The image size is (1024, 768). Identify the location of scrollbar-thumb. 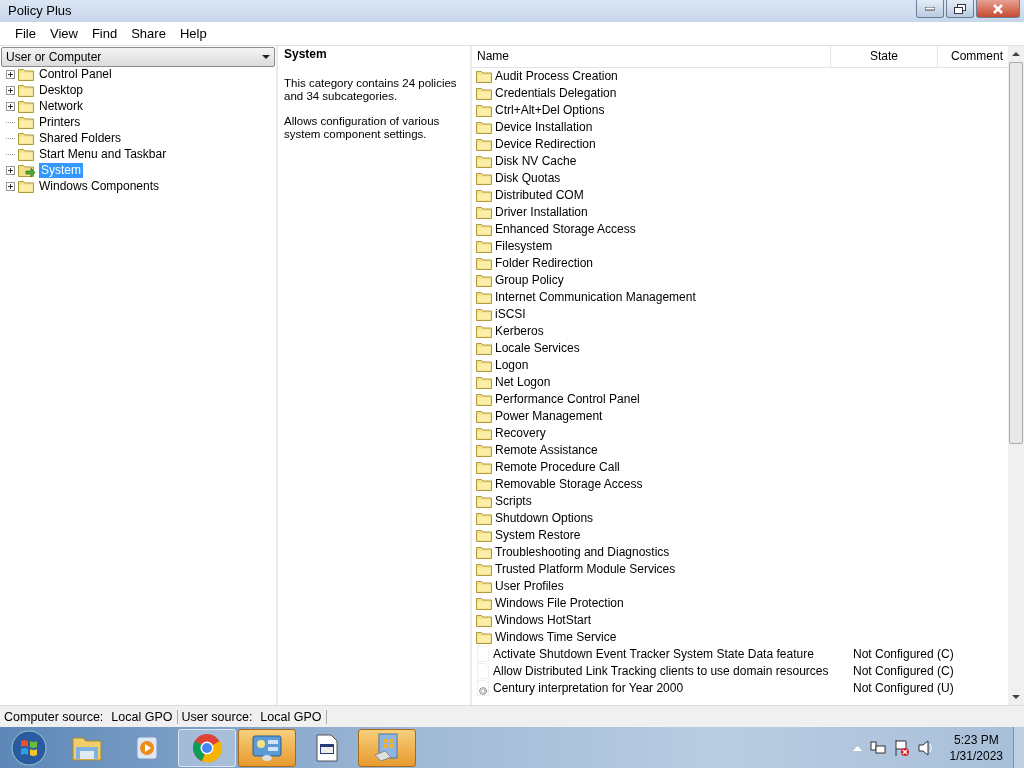
(1016, 252).